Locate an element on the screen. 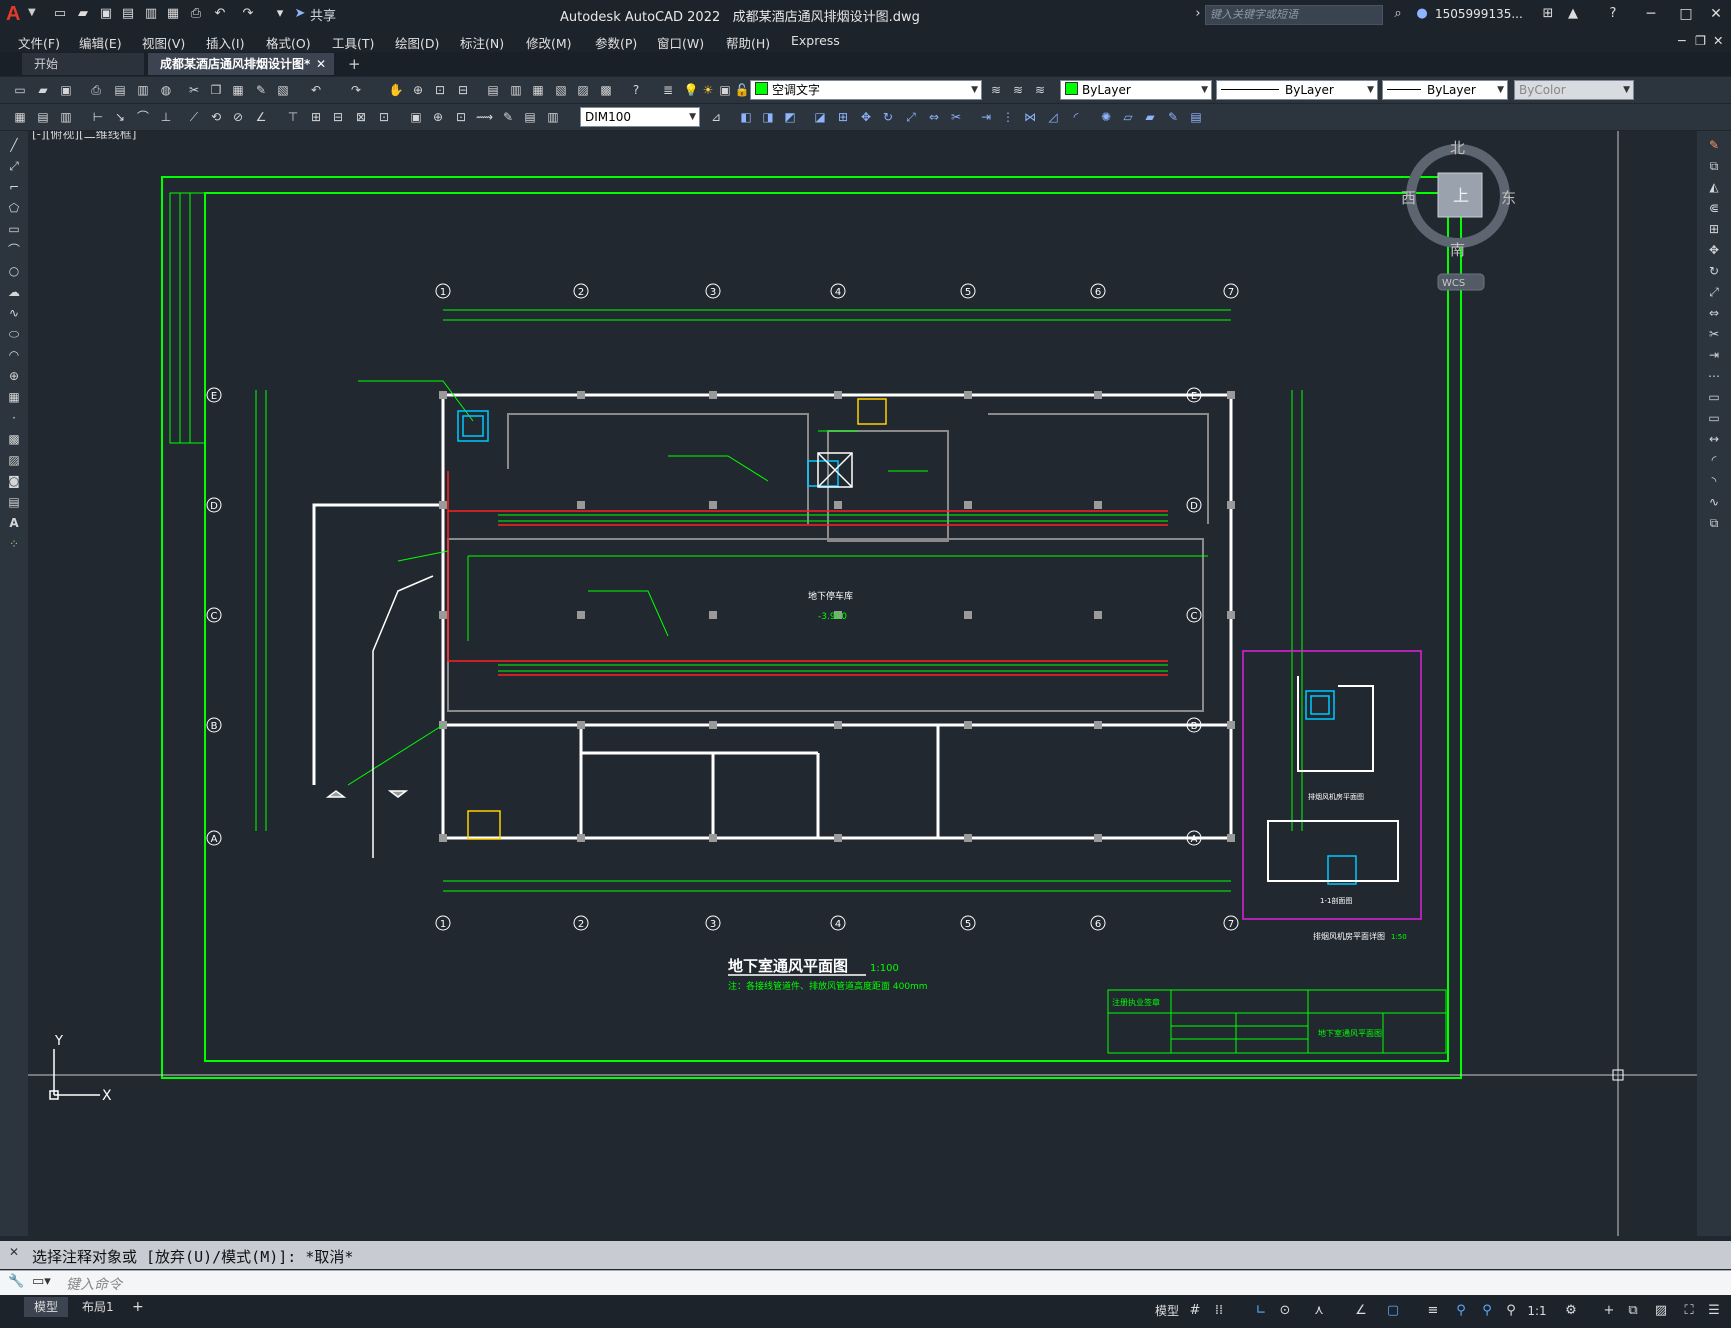 Image resolution: width=1731 pixels, height=1328 pixels. multileader-style-icon: ▥ is located at coordinates (66, 117).